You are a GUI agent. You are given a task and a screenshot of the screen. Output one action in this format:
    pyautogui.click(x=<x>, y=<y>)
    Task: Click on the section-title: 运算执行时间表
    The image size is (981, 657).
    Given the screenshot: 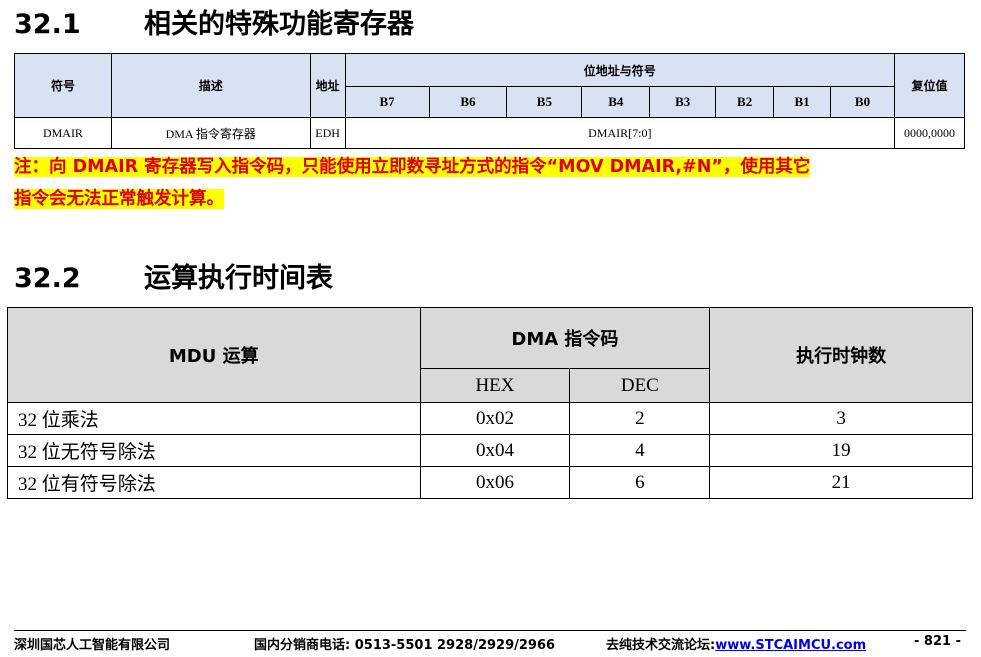 What is the action you would take?
    pyautogui.click(x=238, y=278)
    